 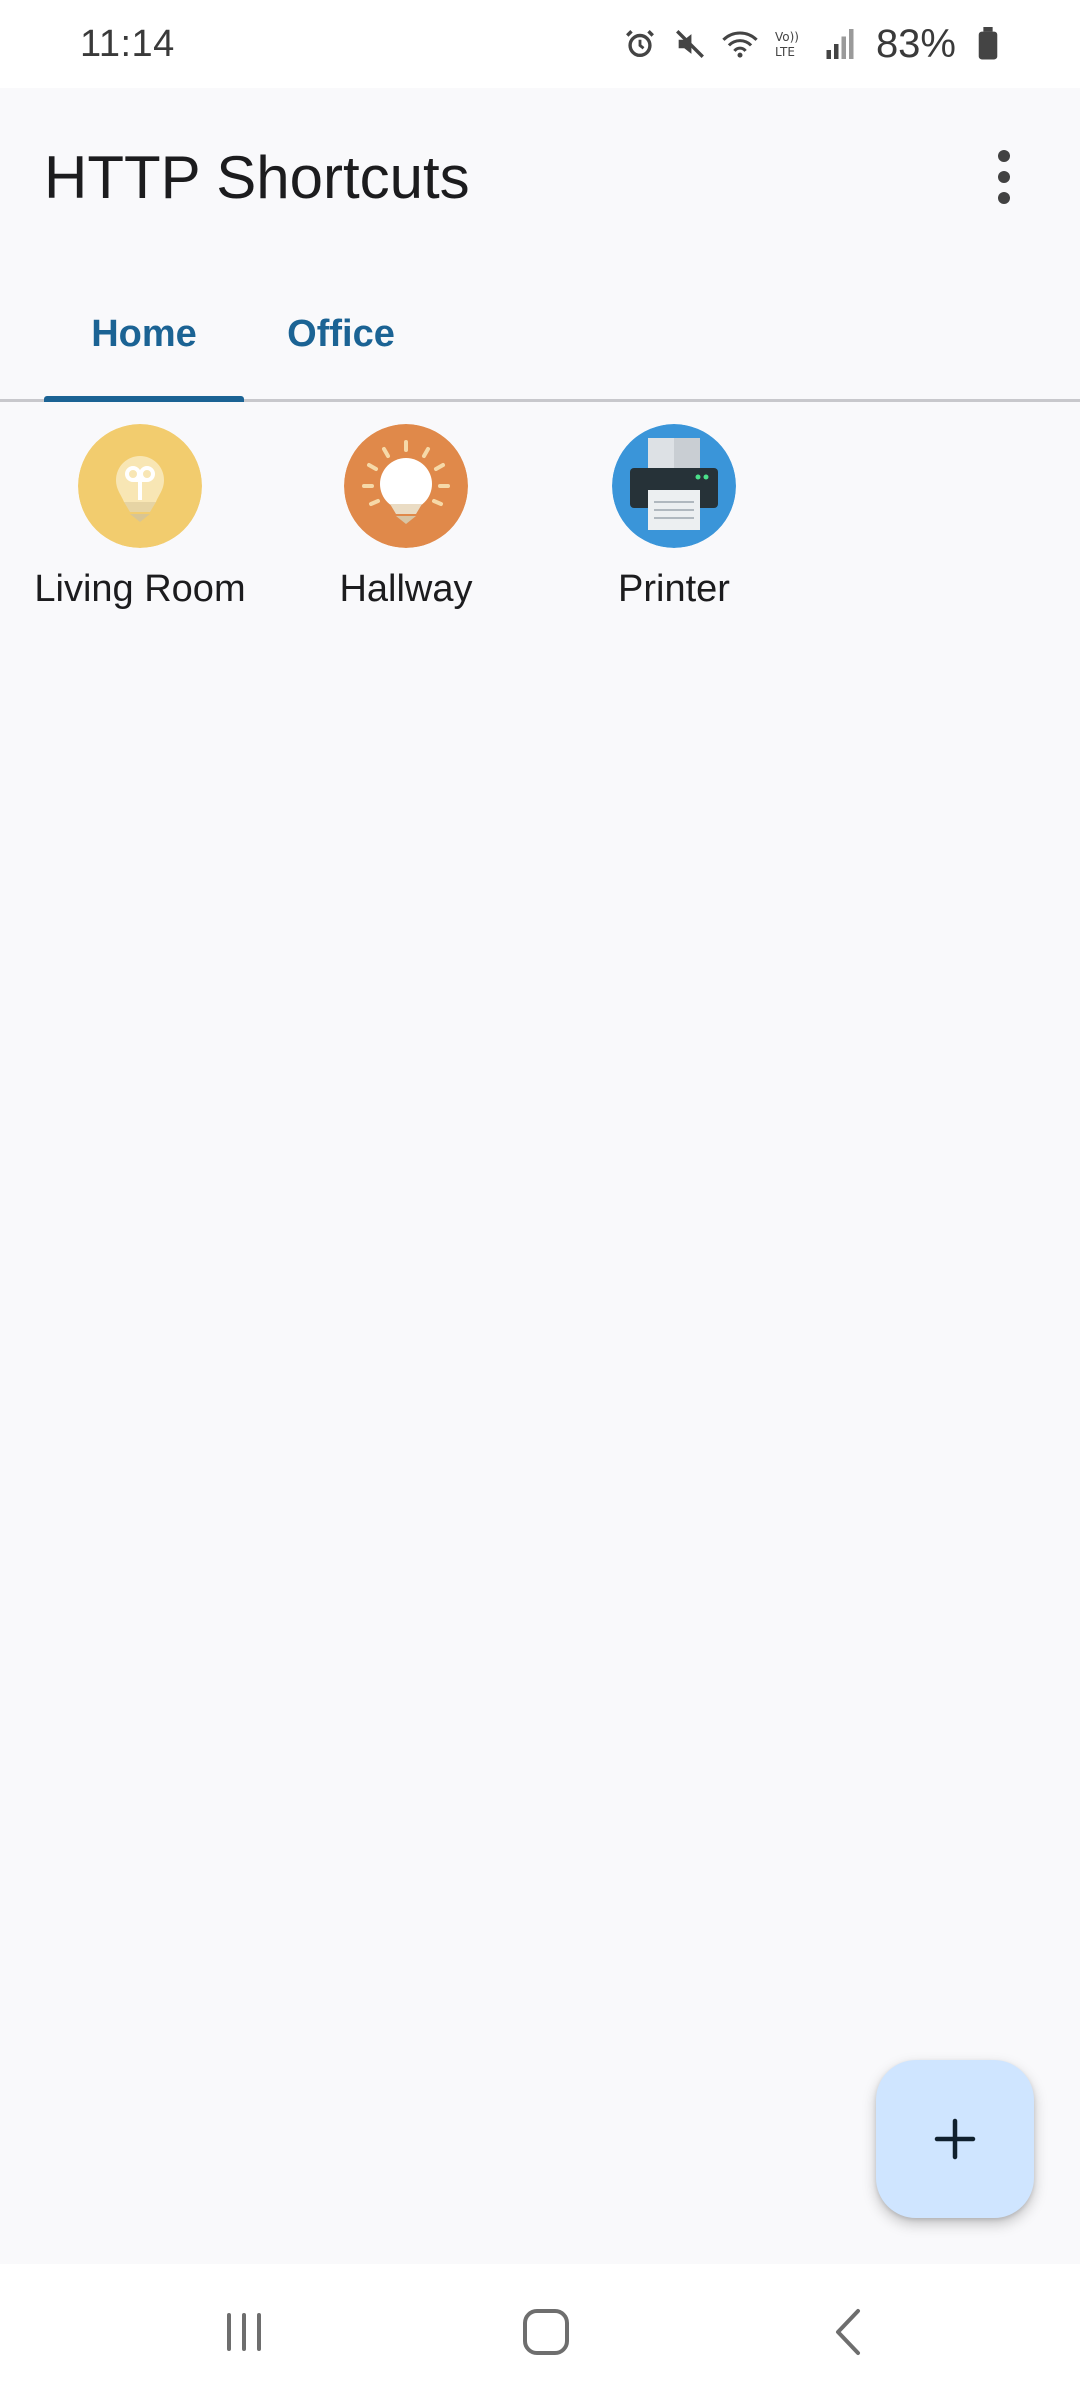 What do you see at coordinates (814, 44) in the screenshot?
I see `status-icons: Vo)) LTE 83%` at bounding box center [814, 44].